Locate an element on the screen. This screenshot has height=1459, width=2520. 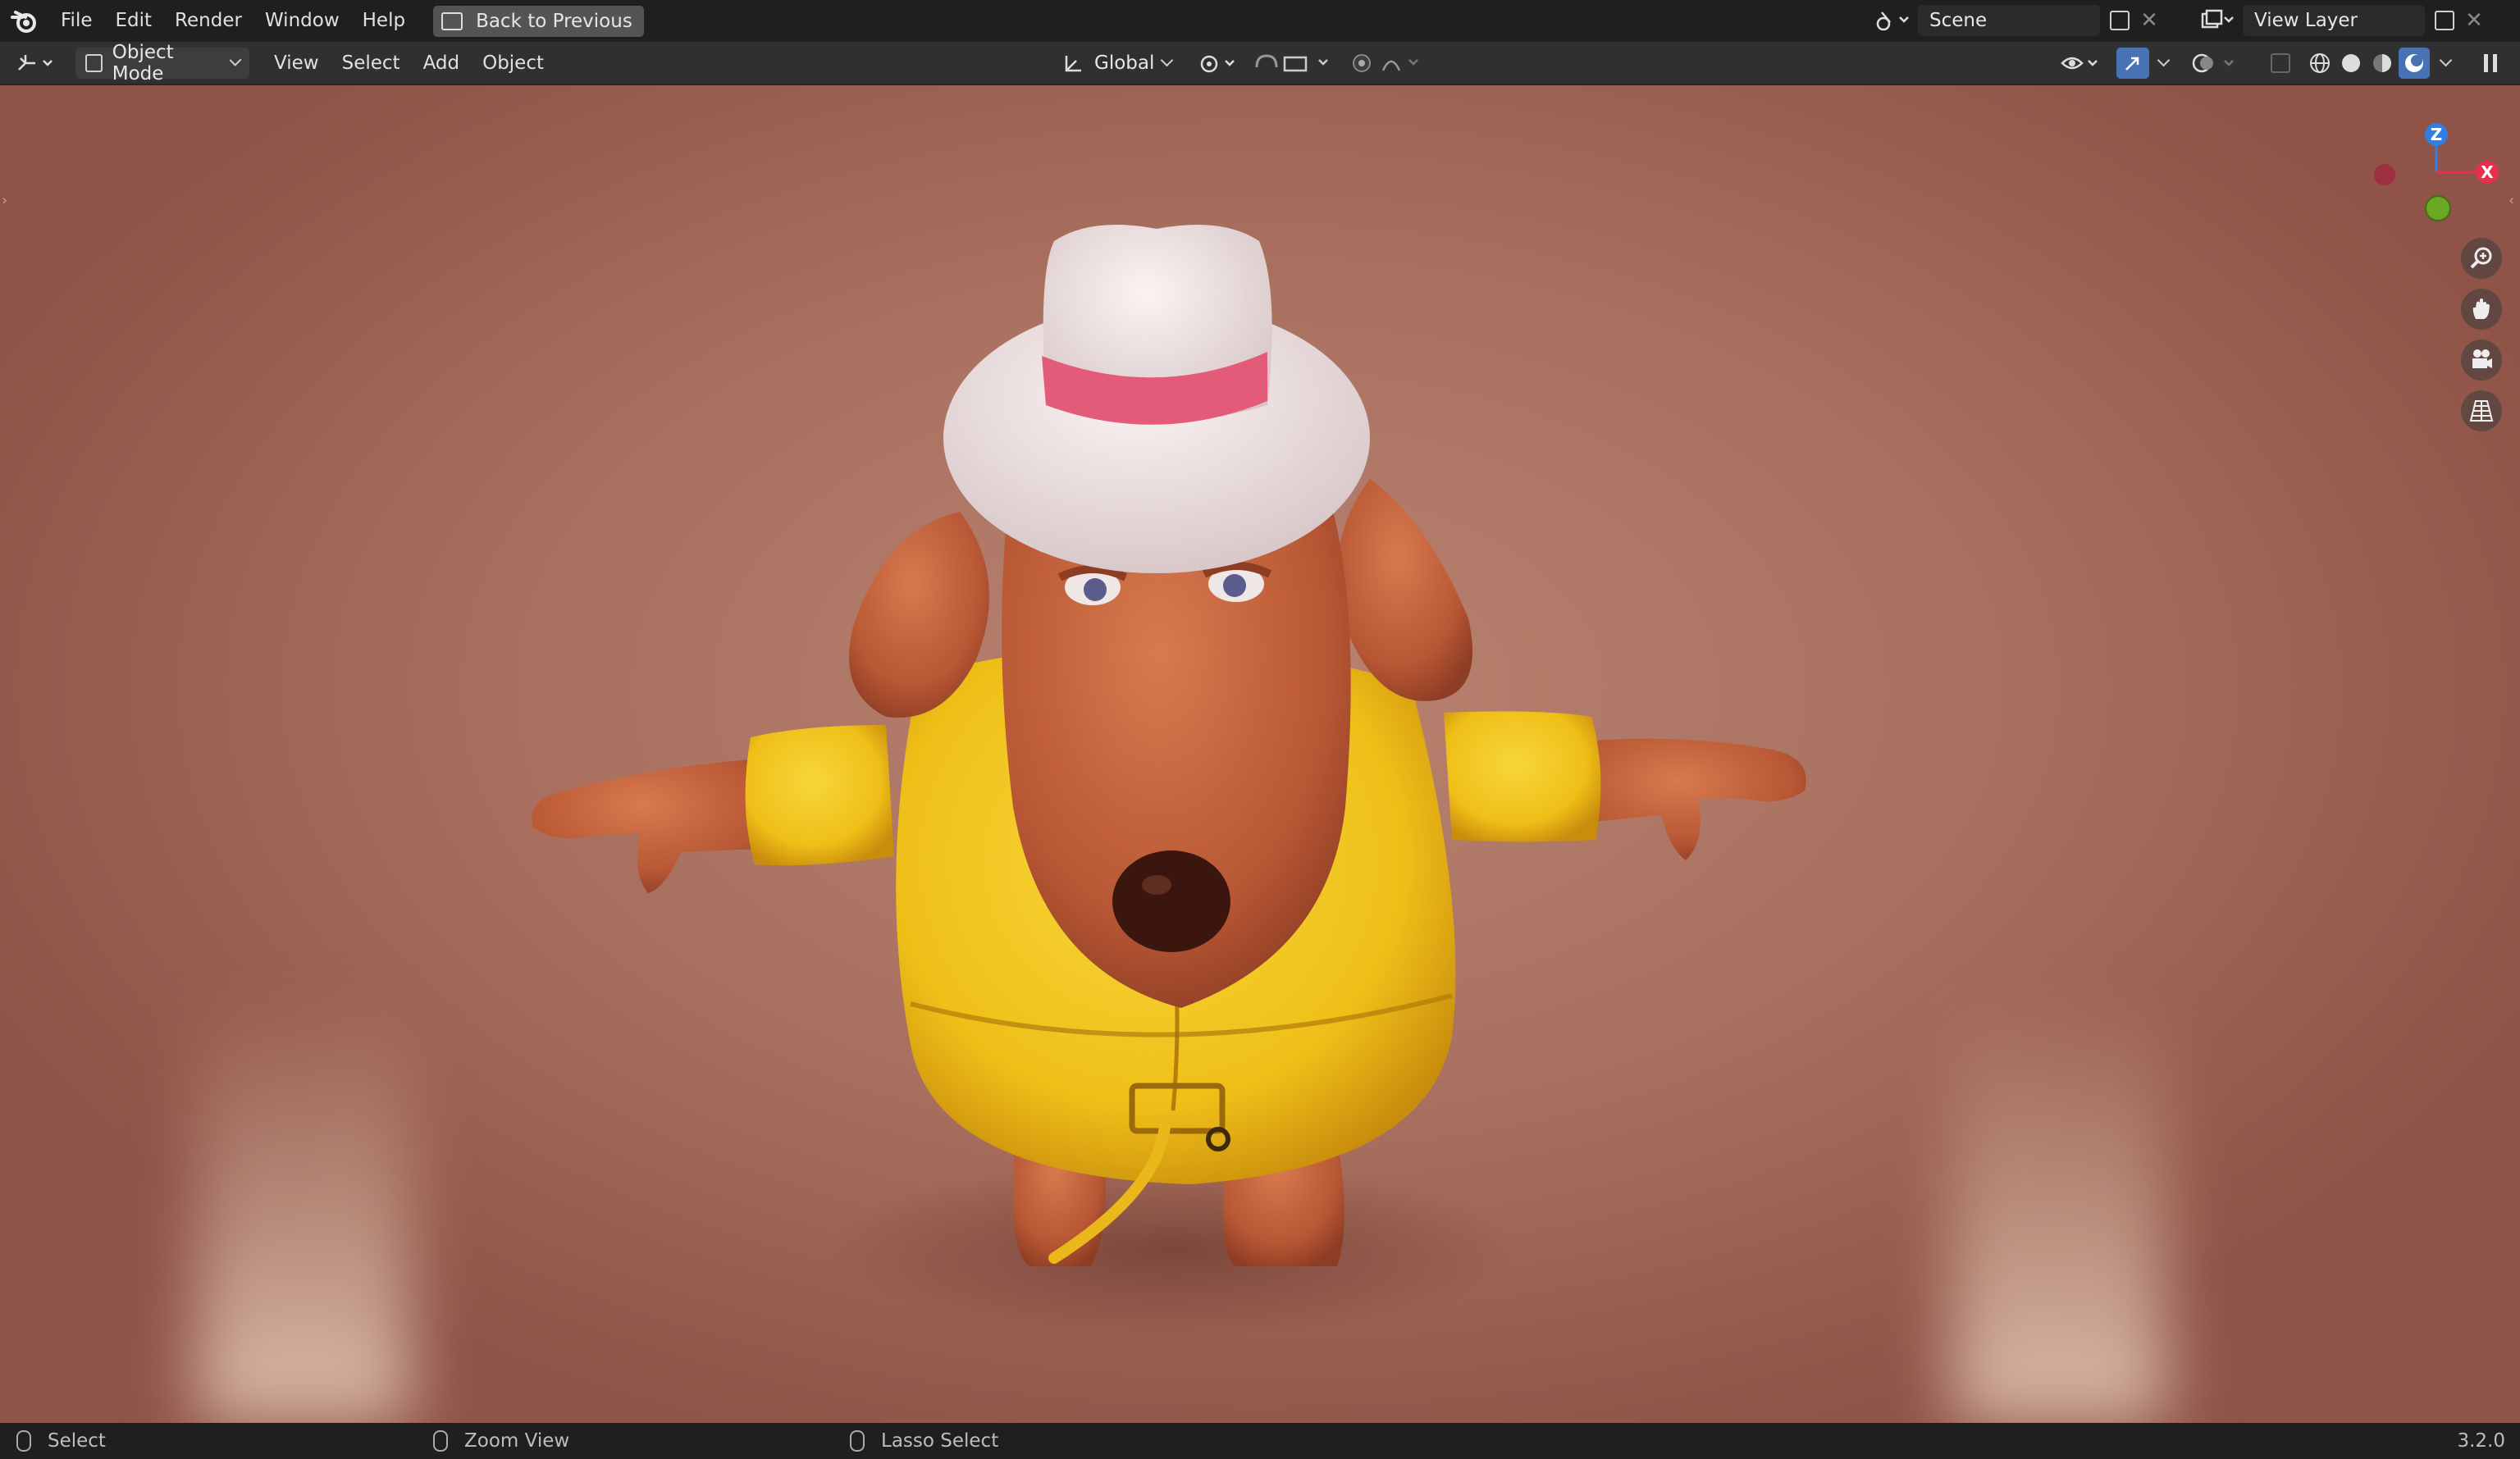
object-visibility-button is located at coordinates (2082, 63).